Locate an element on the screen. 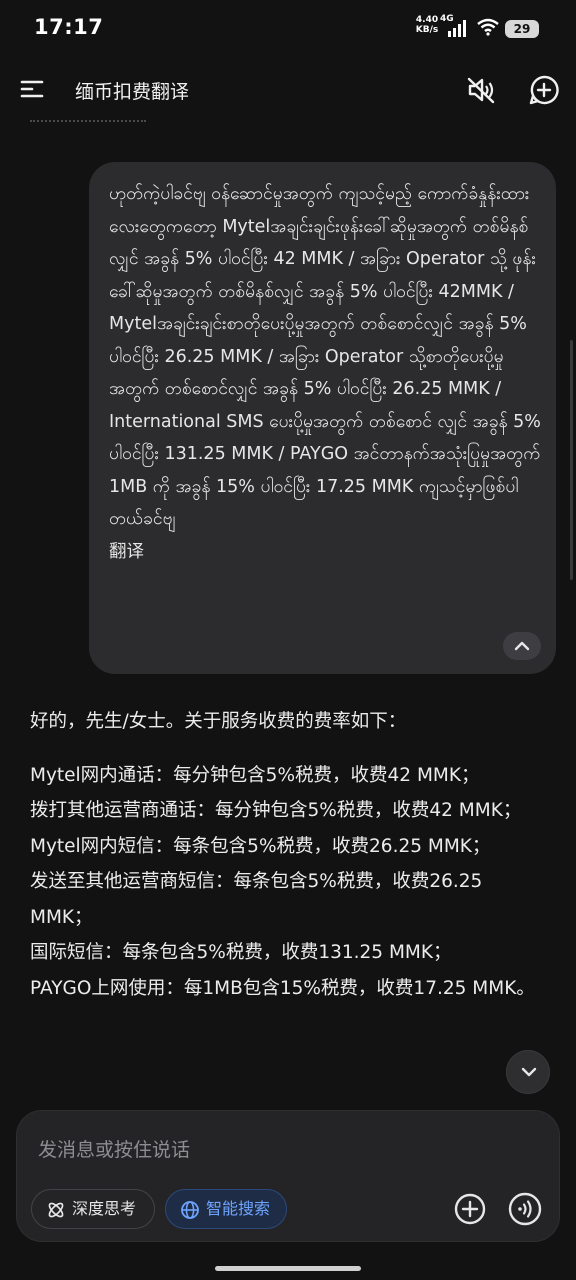  chevron-down-icon is located at coordinates (529, 1072).